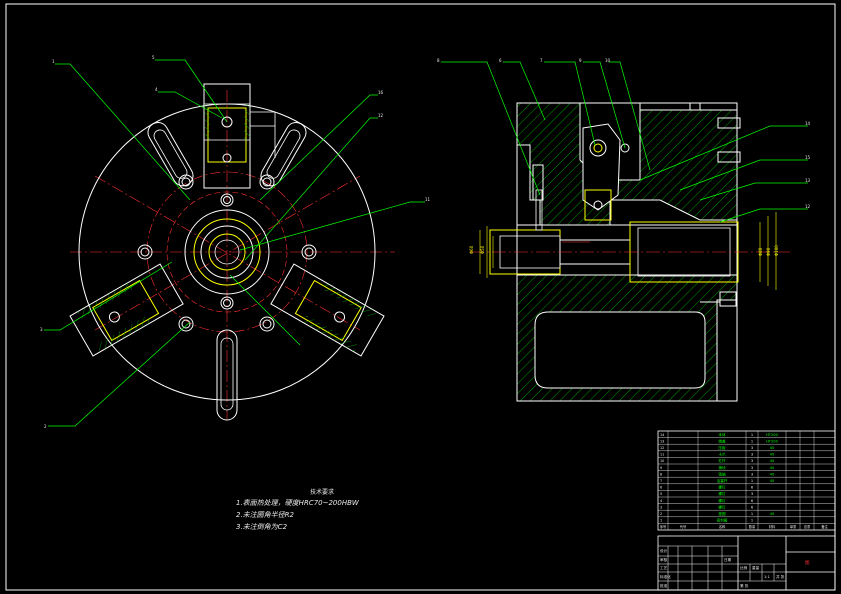 The height and width of the screenshot is (594, 841). Describe the element at coordinates (661, 507) in the screenshot. I see `bom-row-number: 3` at that location.